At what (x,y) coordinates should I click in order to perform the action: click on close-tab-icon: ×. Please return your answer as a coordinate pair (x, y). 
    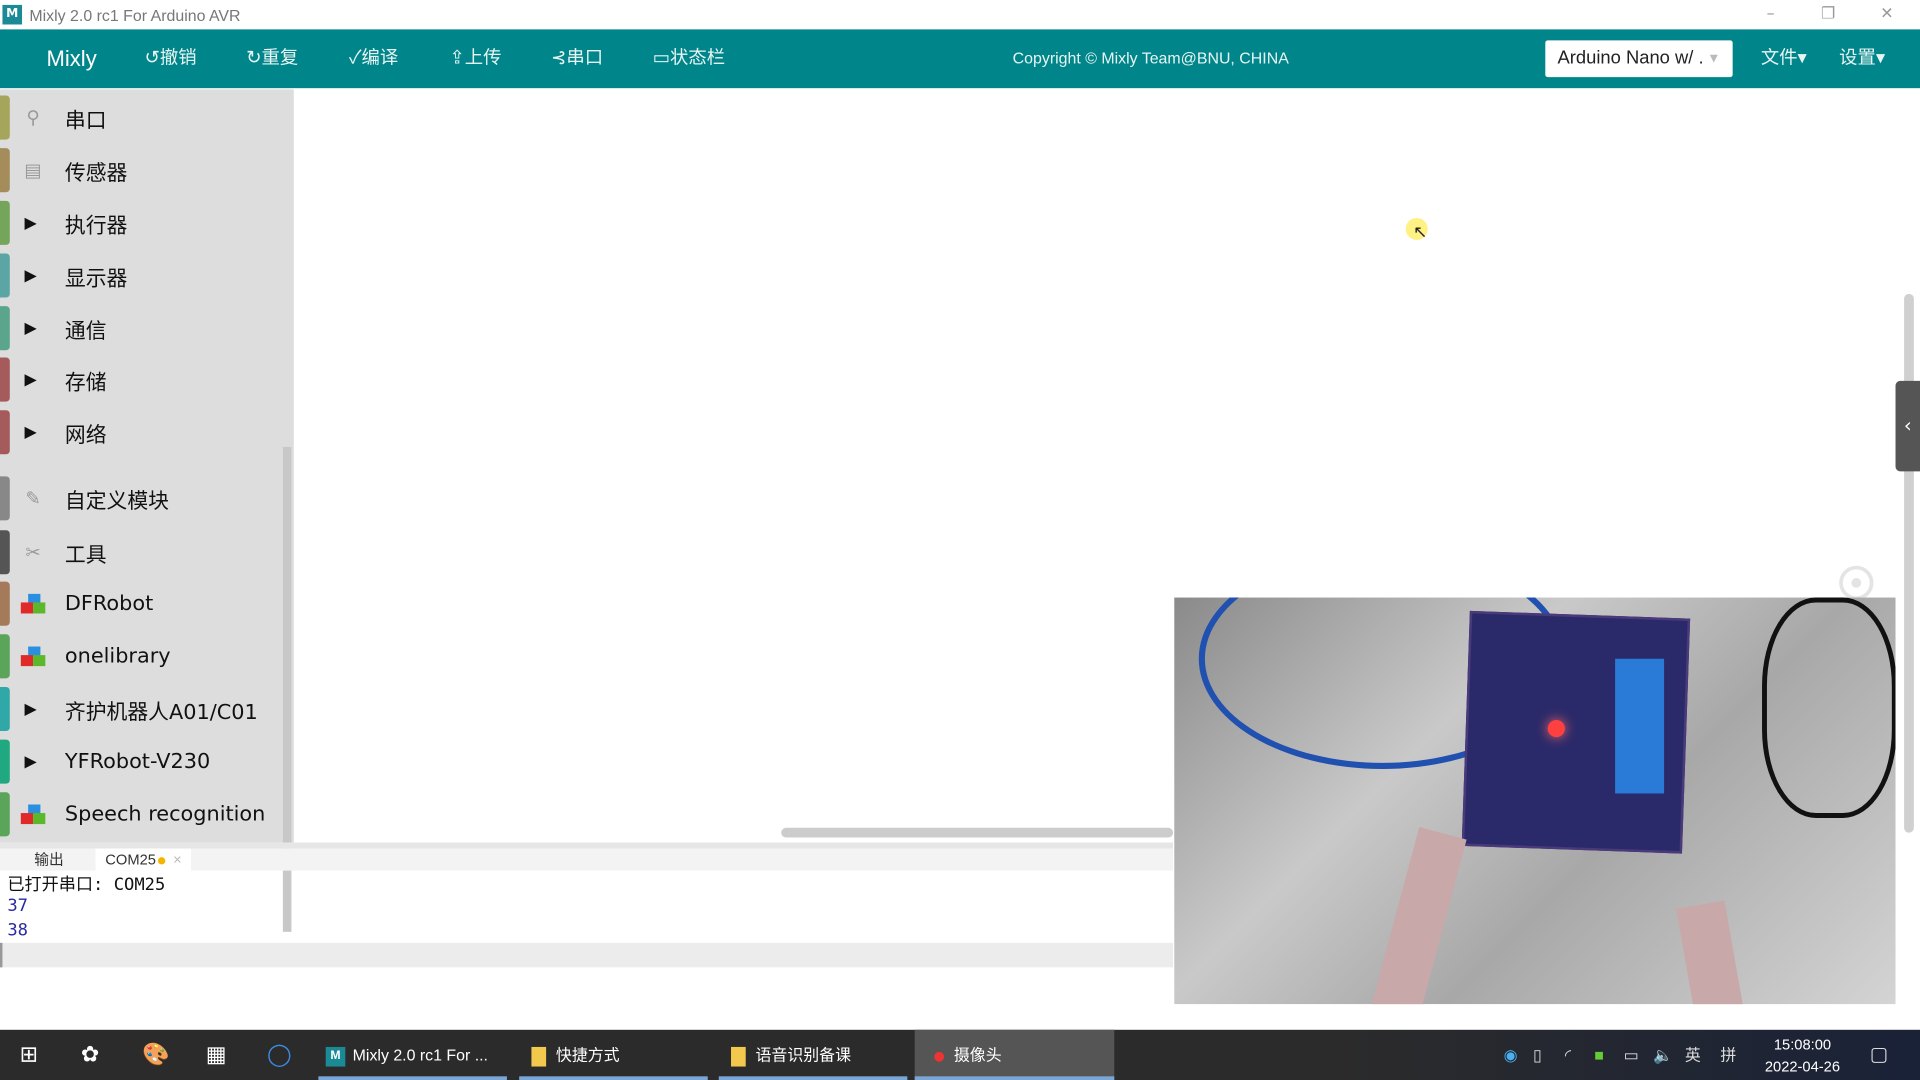
    Looking at the image, I should click on (177, 859).